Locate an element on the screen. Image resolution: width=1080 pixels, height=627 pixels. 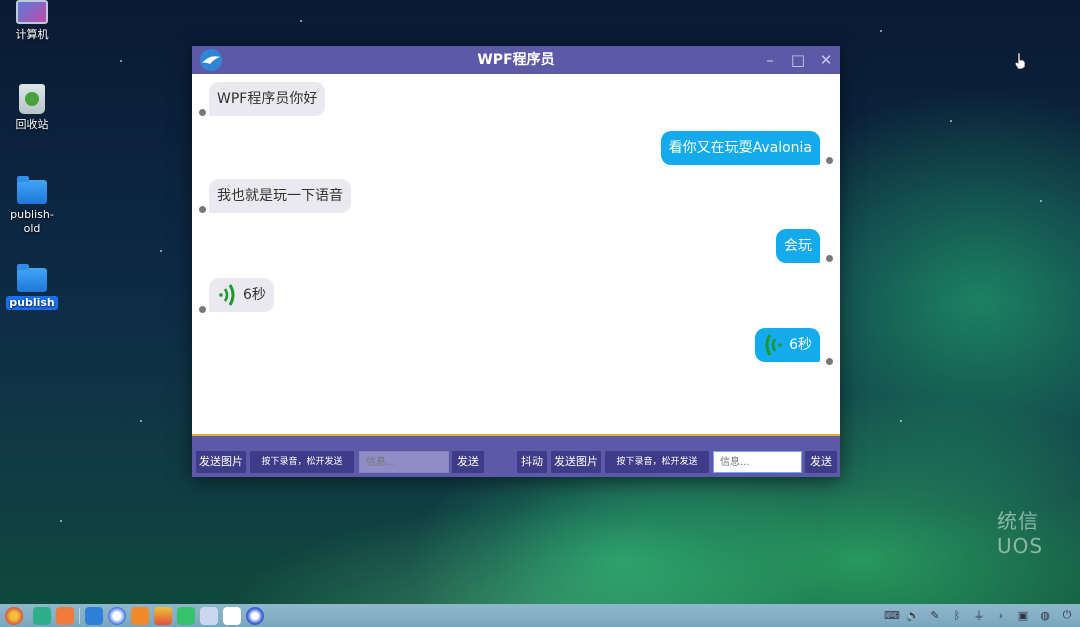
volume-icon: 🔈 is located at coordinates (913, 615).